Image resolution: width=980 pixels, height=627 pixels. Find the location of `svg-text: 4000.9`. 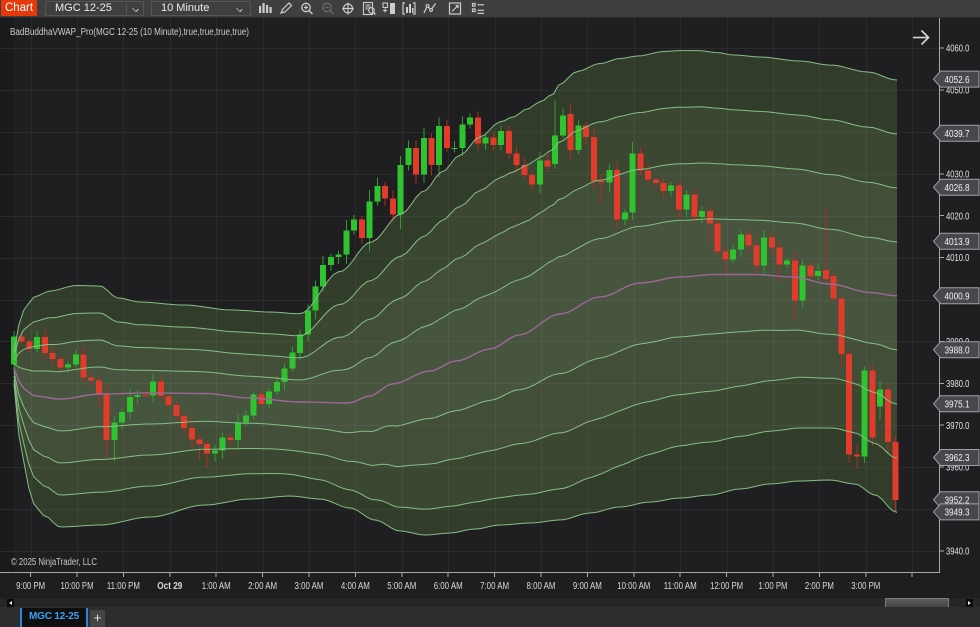

svg-text: 4000.9 is located at coordinates (957, 296).